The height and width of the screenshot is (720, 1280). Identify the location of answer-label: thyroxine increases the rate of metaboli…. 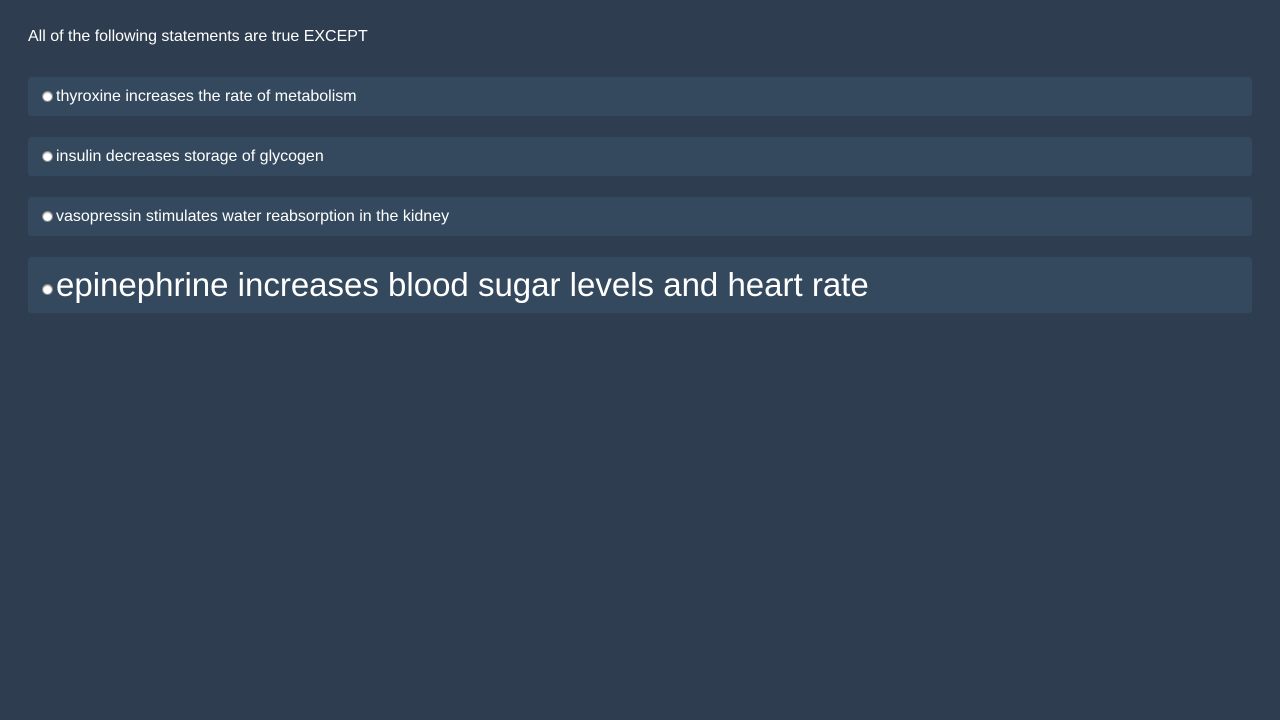
(206, 96).